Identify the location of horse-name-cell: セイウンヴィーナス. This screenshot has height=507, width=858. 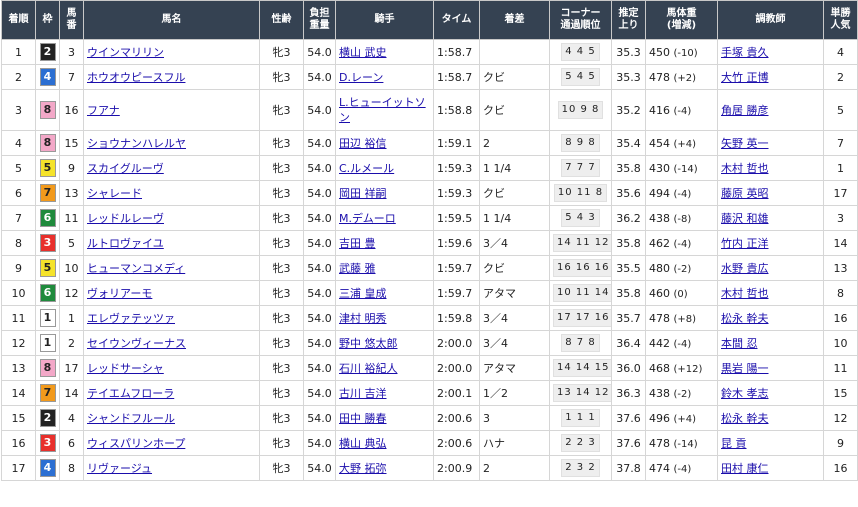
(171, 343).